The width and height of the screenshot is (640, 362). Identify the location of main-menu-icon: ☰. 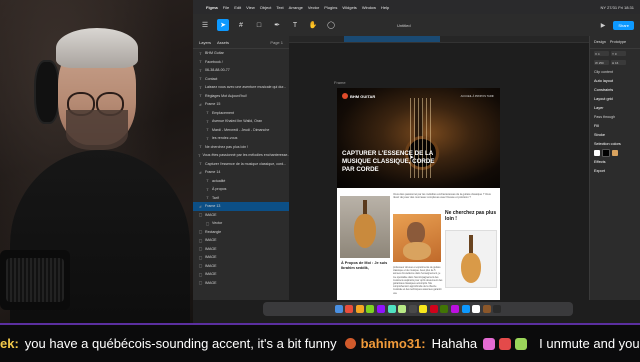
(205, 25).